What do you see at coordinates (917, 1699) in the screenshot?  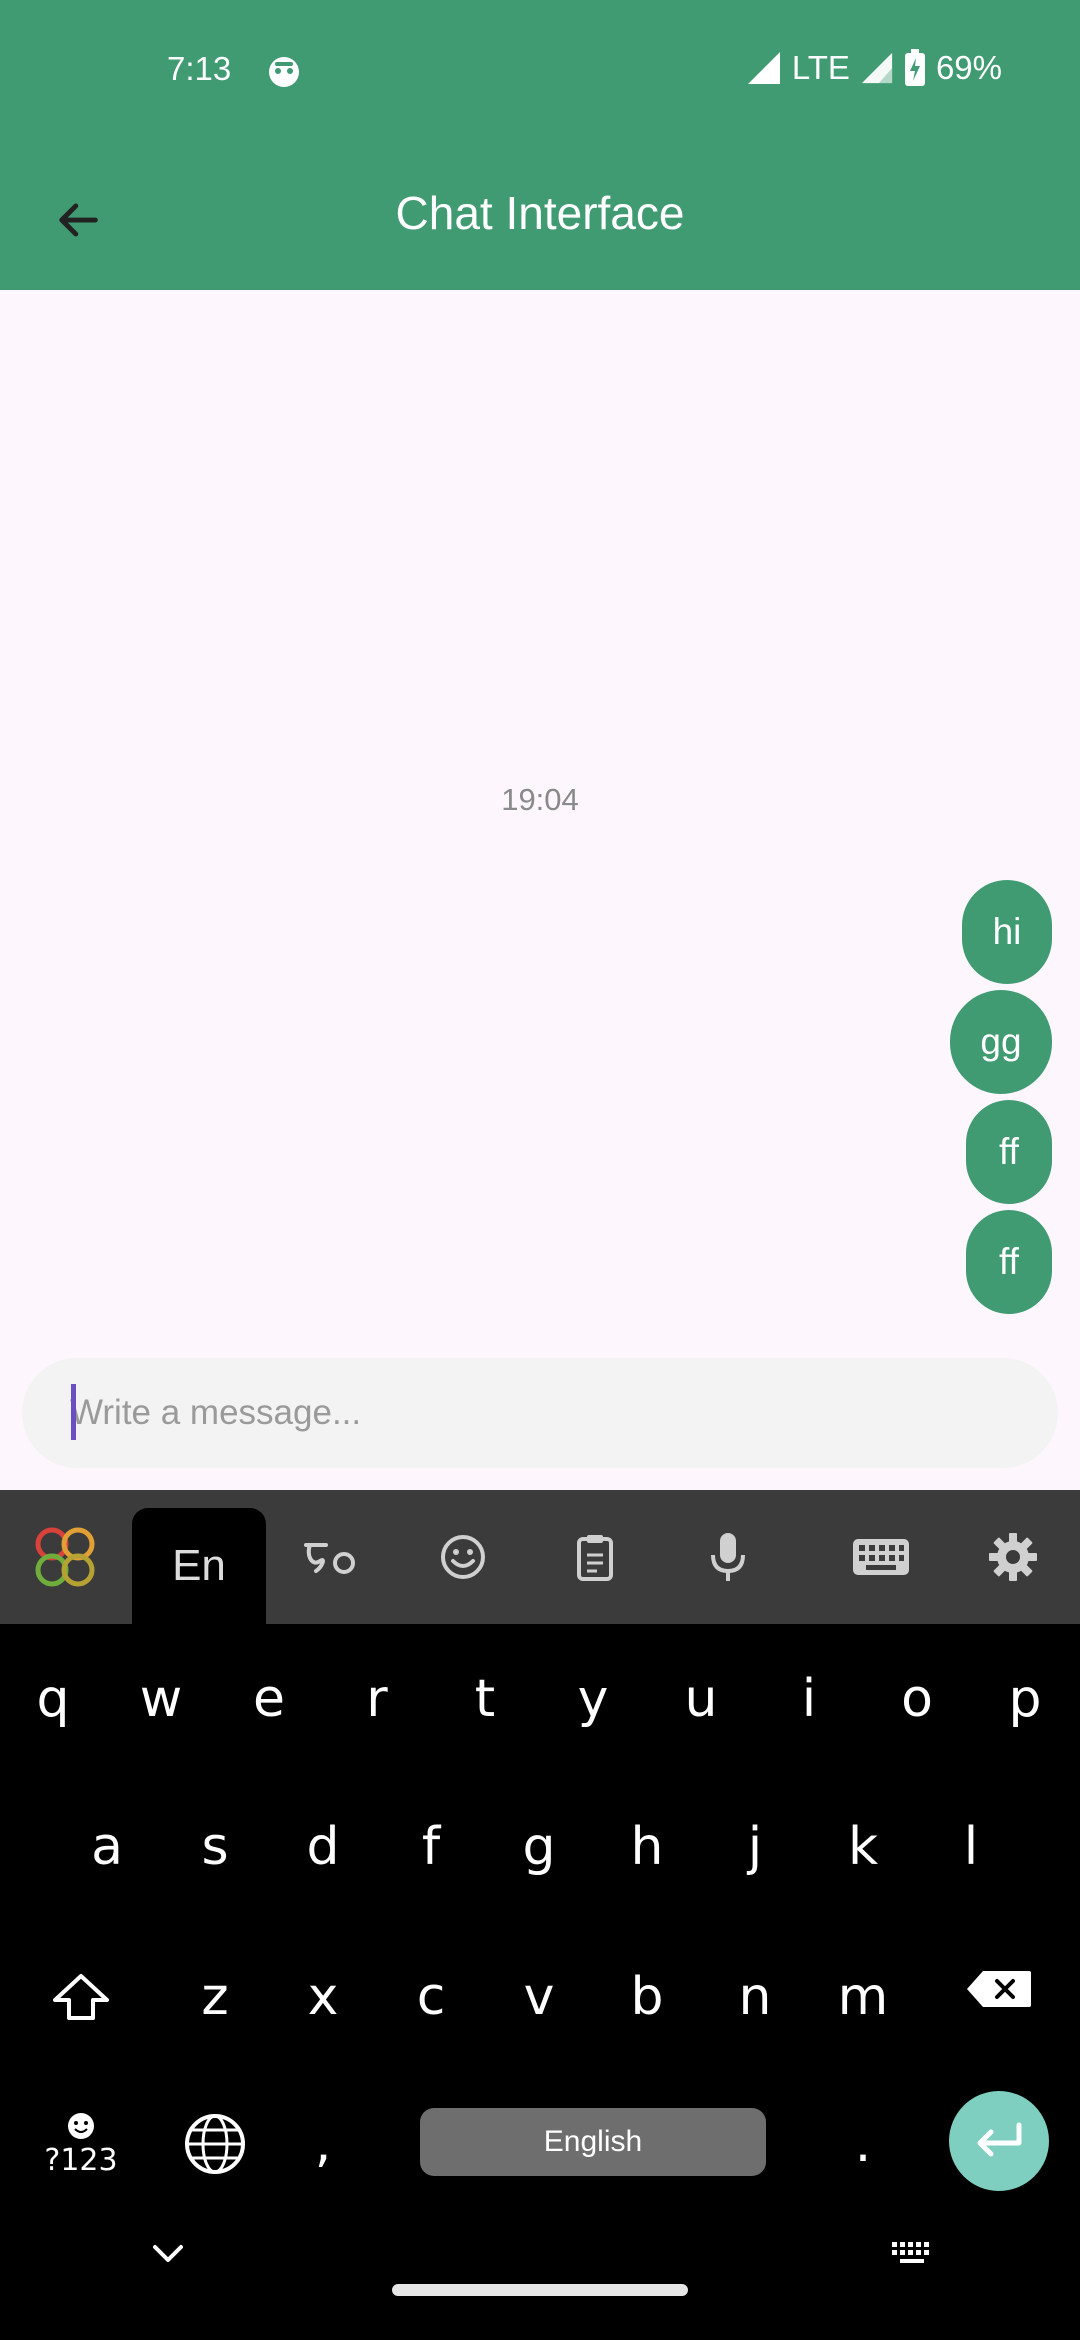 I see `key-o: o` at bounding box center [917, 1699].